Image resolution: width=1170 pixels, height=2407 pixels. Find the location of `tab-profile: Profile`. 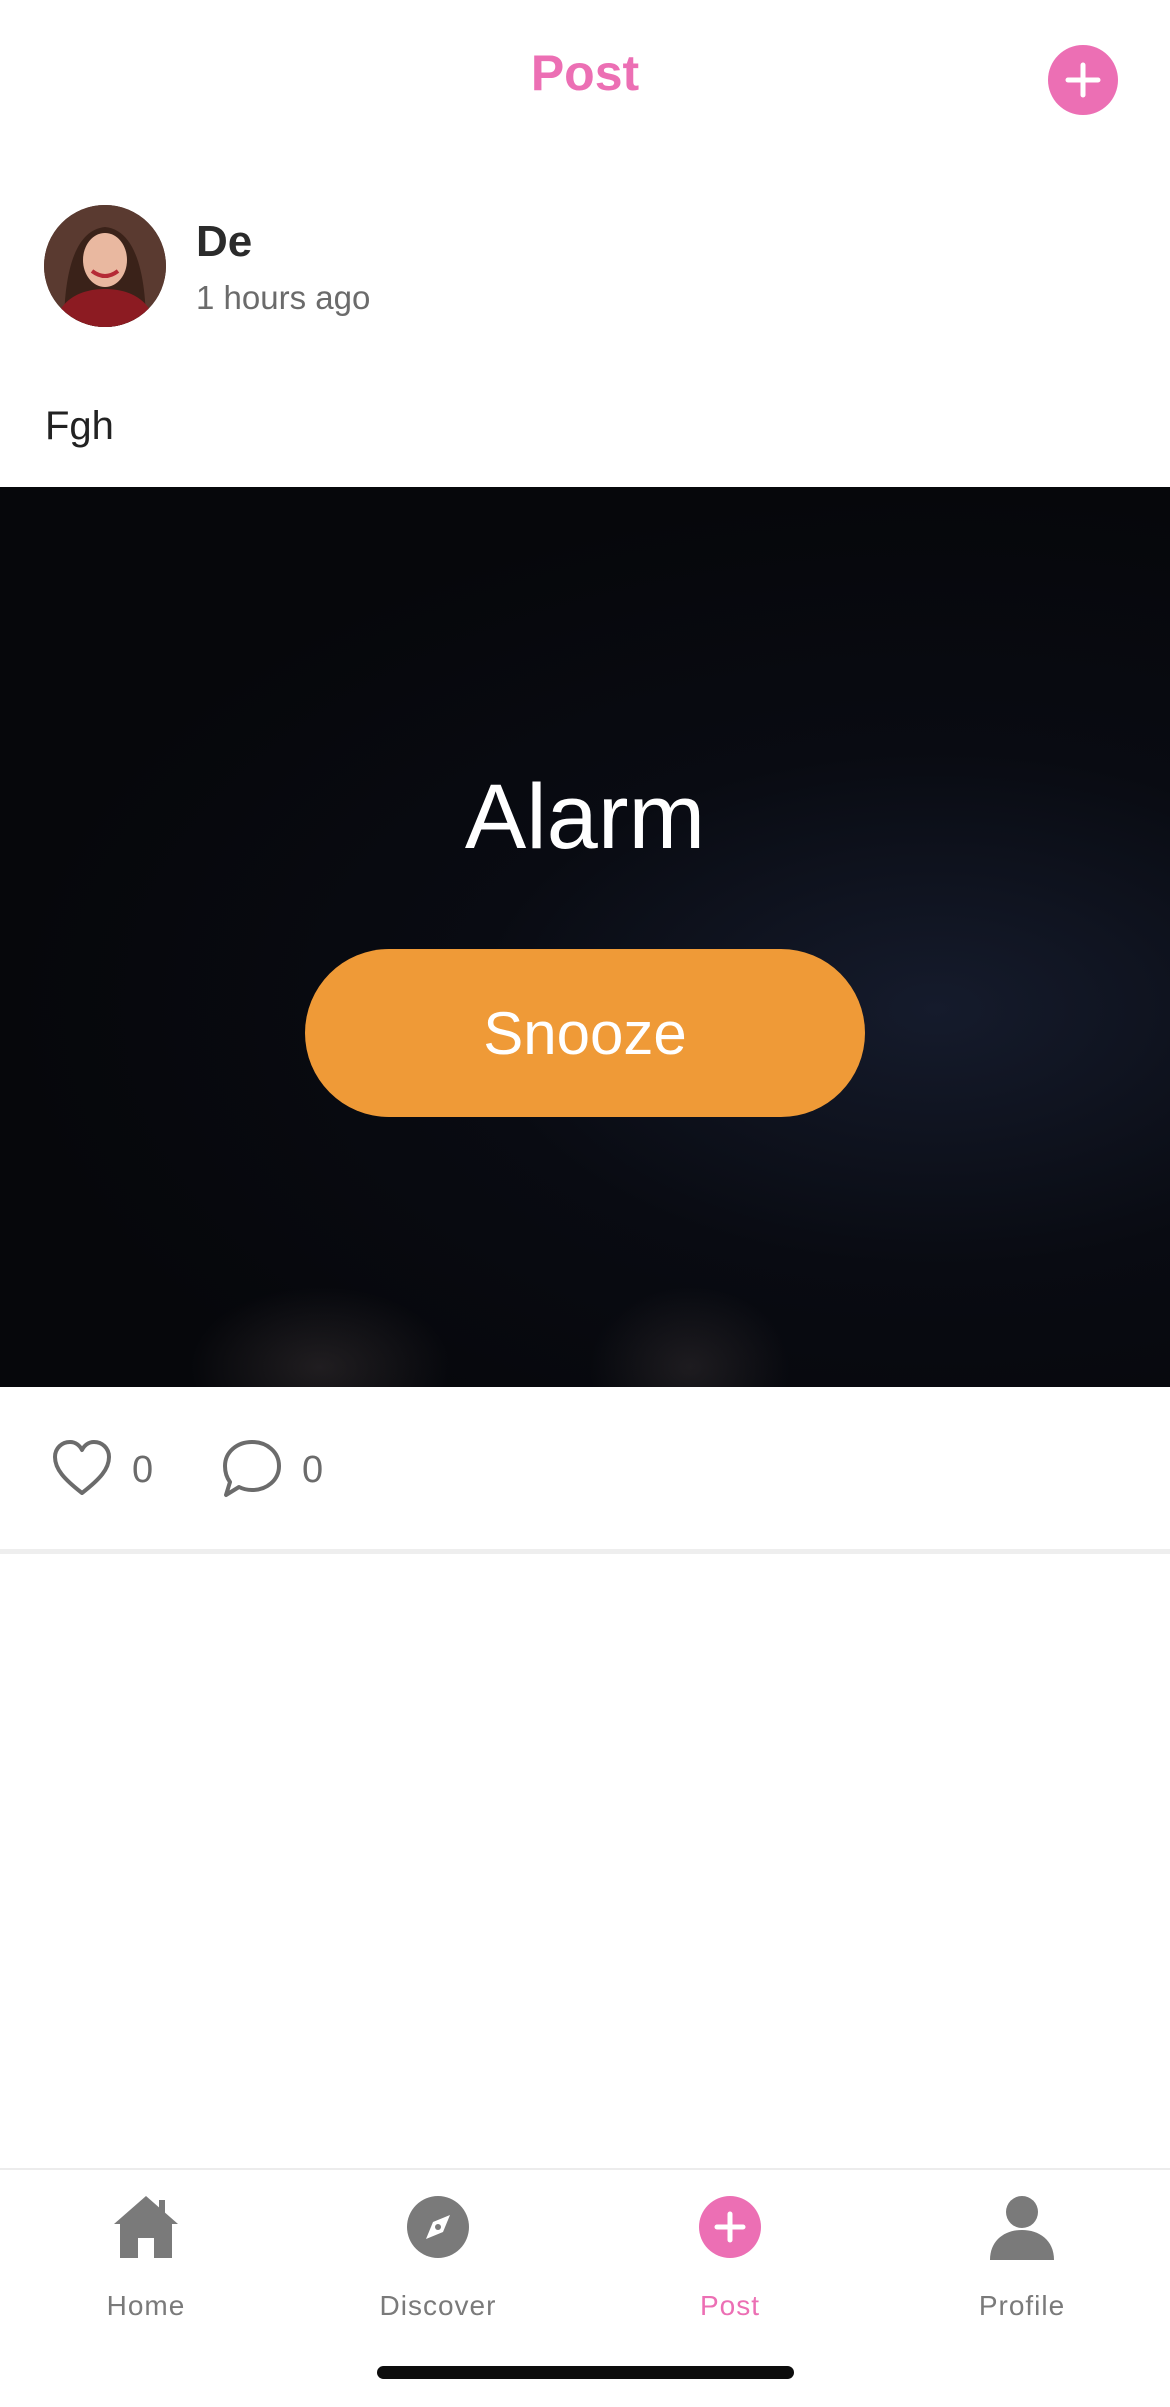

tab-profile: Profile is located at coordinates (1022, 2255).